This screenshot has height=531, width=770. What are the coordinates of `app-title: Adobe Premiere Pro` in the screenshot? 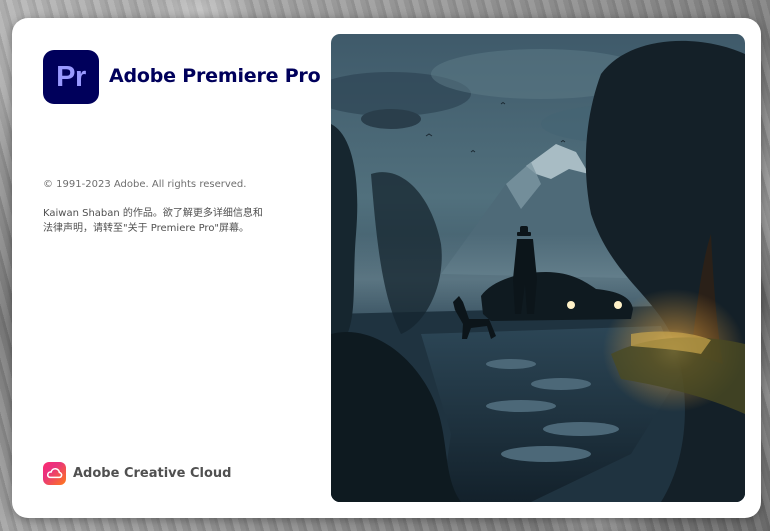 It's located at (215, 76).